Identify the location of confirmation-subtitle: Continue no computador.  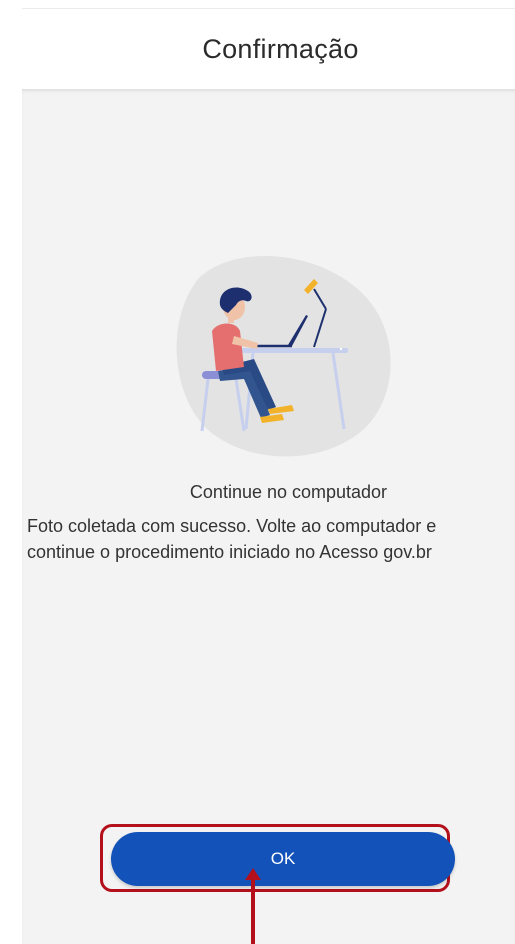
(288, 492).